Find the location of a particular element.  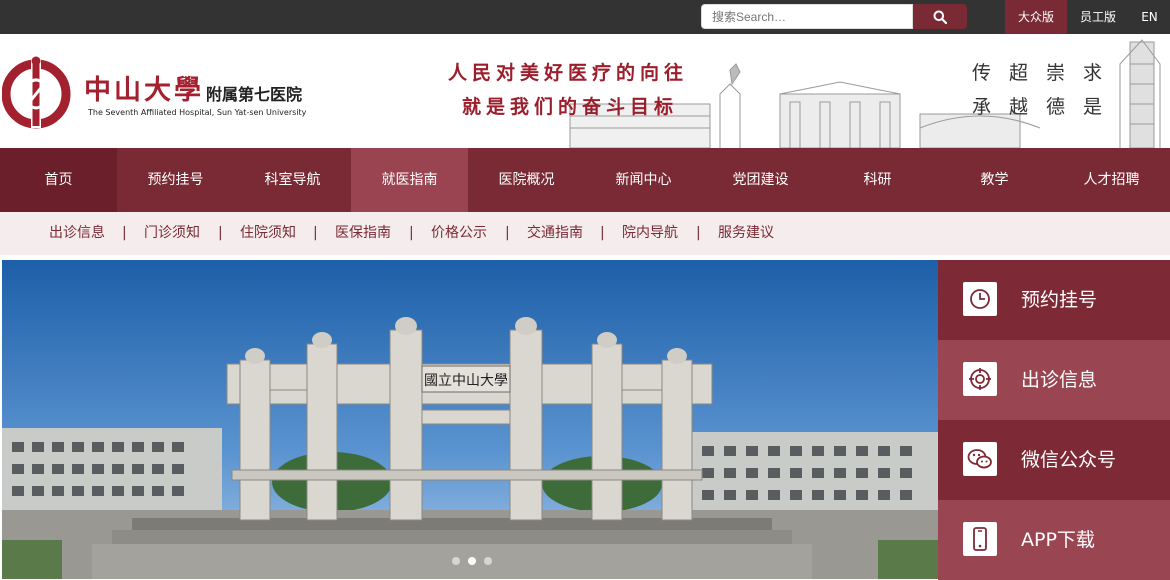

arch-plaque-text: 國立中山大學 is located at coordinates (466, 381).